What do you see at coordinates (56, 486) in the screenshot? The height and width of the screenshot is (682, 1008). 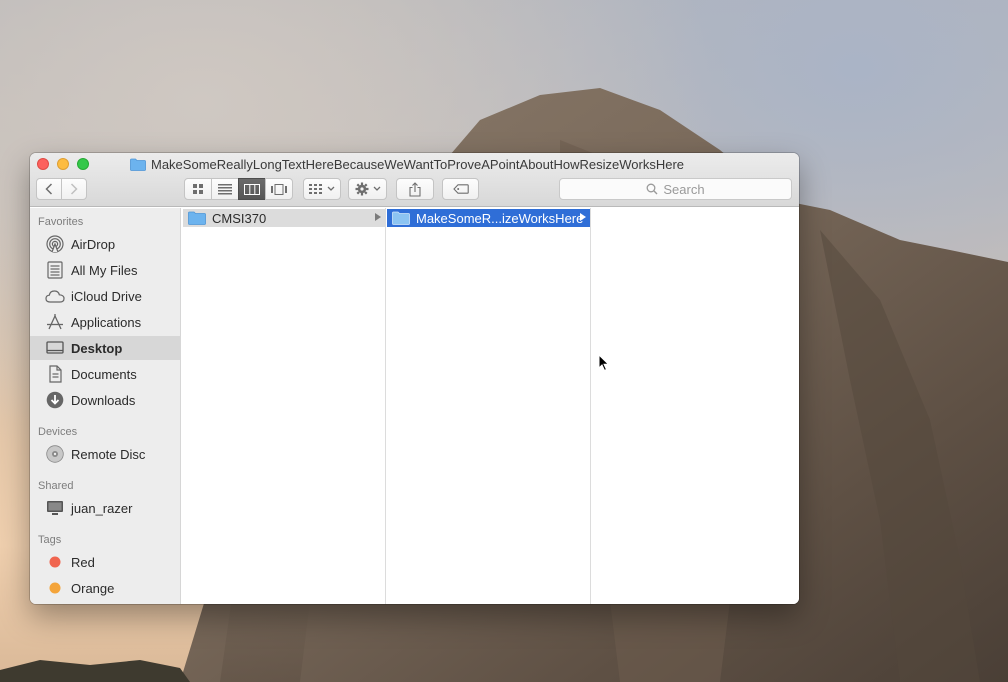 I see `sidebar-header-shared: Shared` at bounding box center [56, 486].